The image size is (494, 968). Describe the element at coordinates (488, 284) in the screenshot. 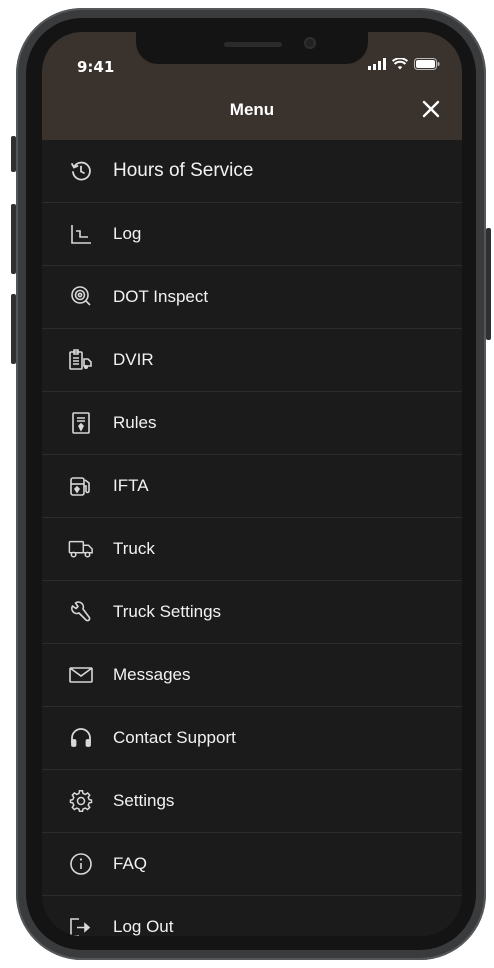

I see `power-button` at that location.